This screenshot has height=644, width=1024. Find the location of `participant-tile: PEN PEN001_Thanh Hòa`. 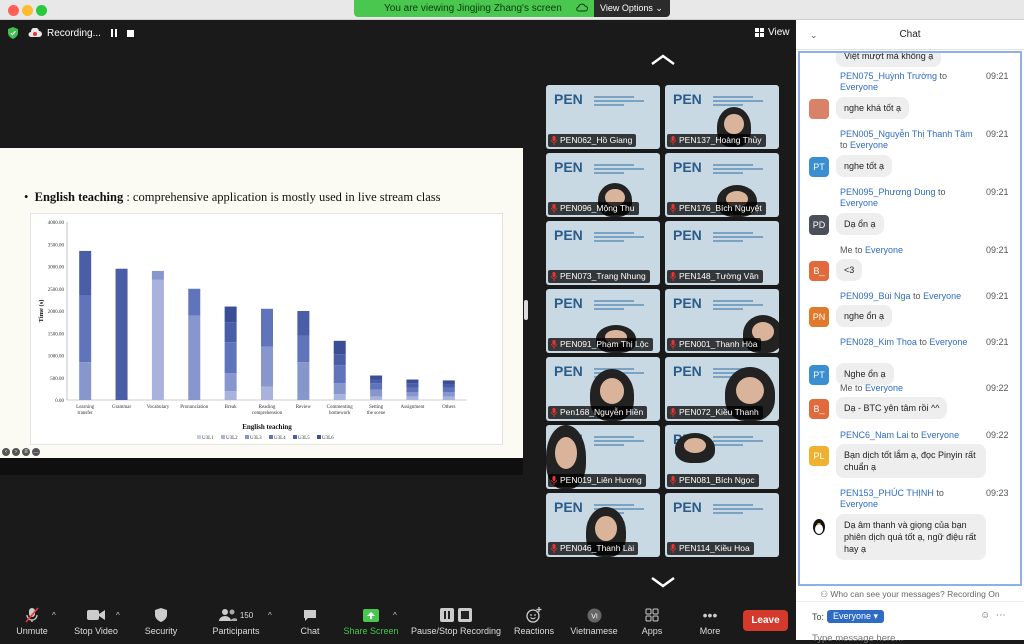

participant-tile: PEN PEN001_Thanh Hòa is located at coordinates (722, 321).